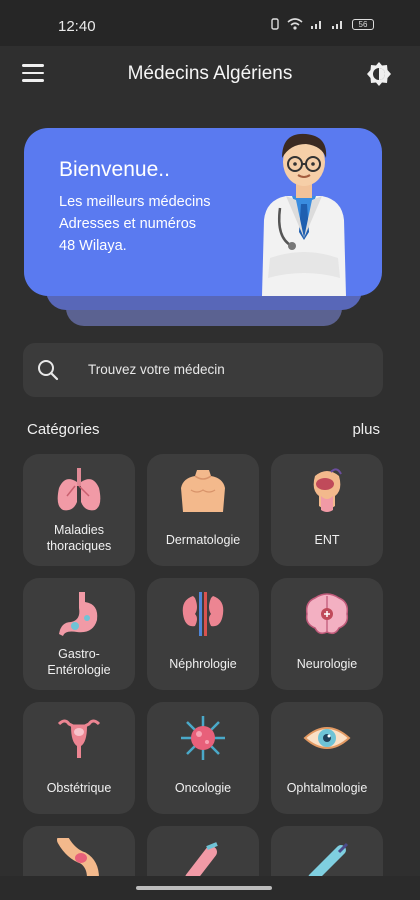 This screenshot has height=900, width=420. What do you see at coordinates (327, 490) in the screenshot?
I see `ear-nose-throat-icon` at bounding box center [327, 490].